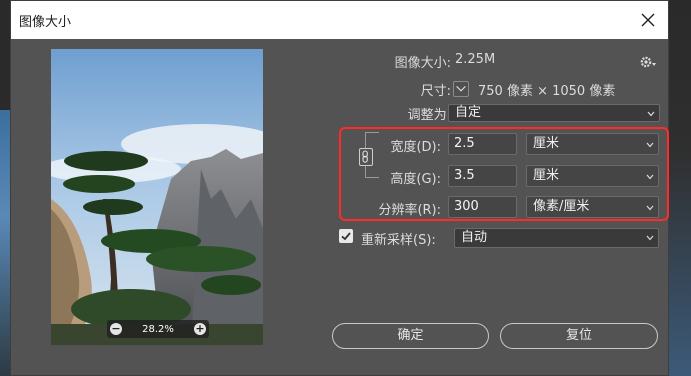  Describe the element at coordinates (398, 240) in the screenshot. I see `resample-label: 重新采样(S):` at that location.